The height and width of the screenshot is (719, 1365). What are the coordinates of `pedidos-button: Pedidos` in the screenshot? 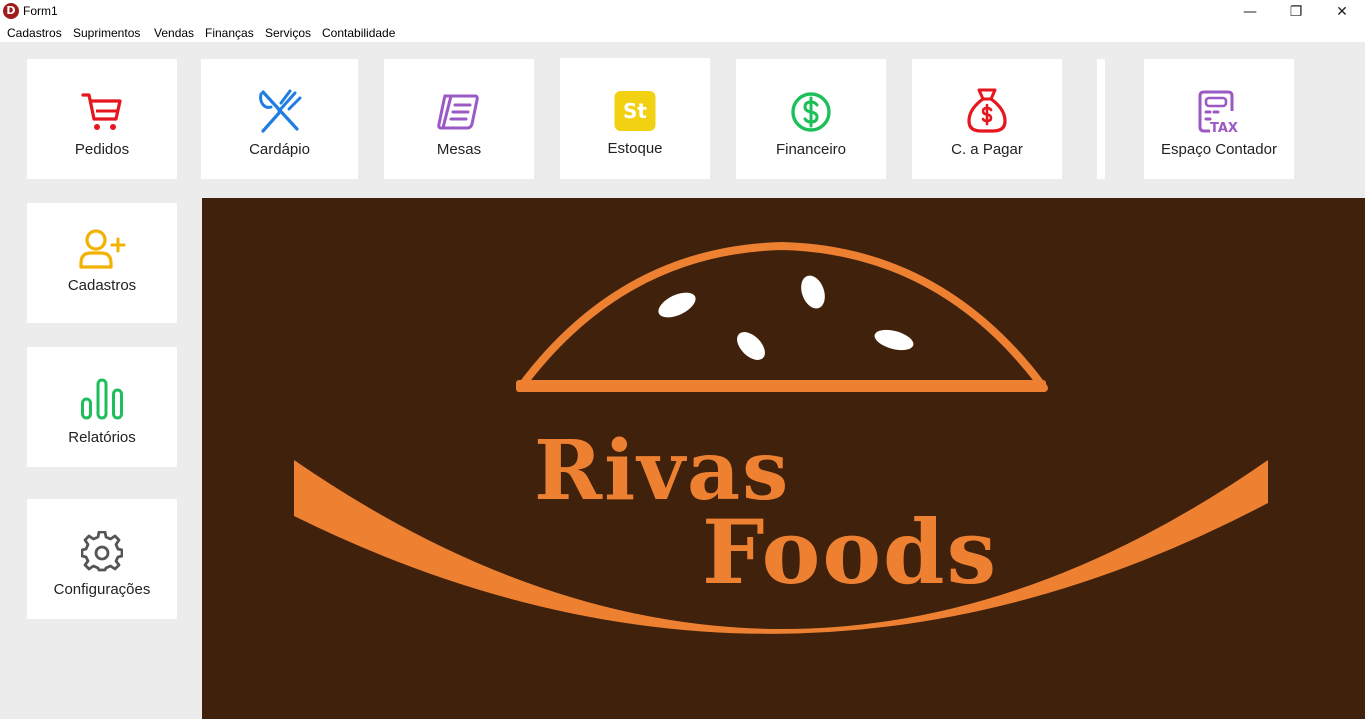 It's located at (102, 119).